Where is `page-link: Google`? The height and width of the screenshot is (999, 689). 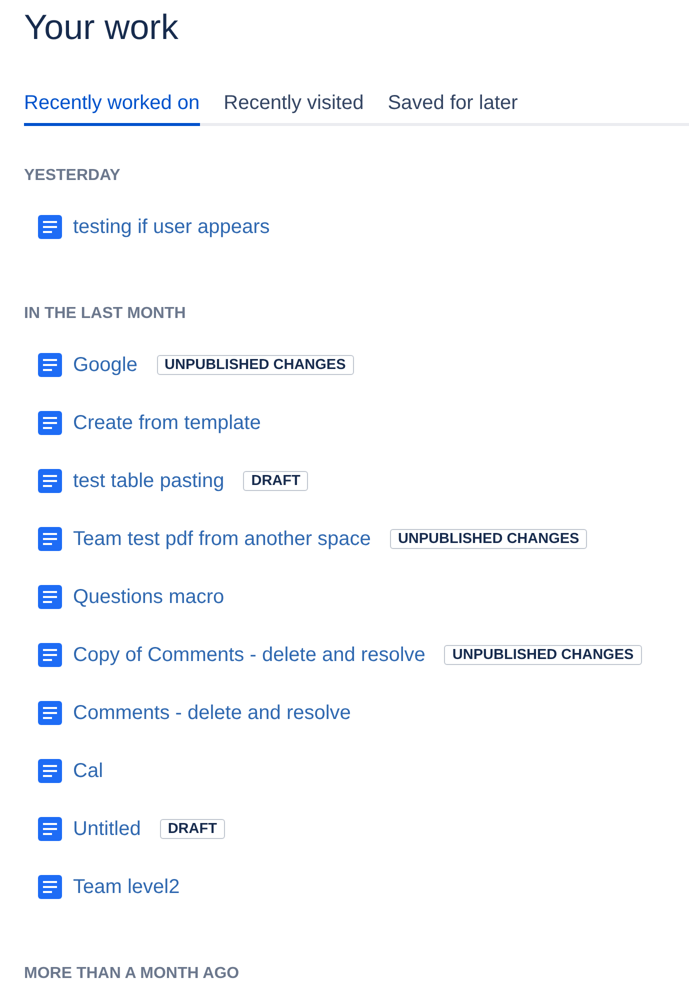 page-link: Google is located at coordinates (105, 365).